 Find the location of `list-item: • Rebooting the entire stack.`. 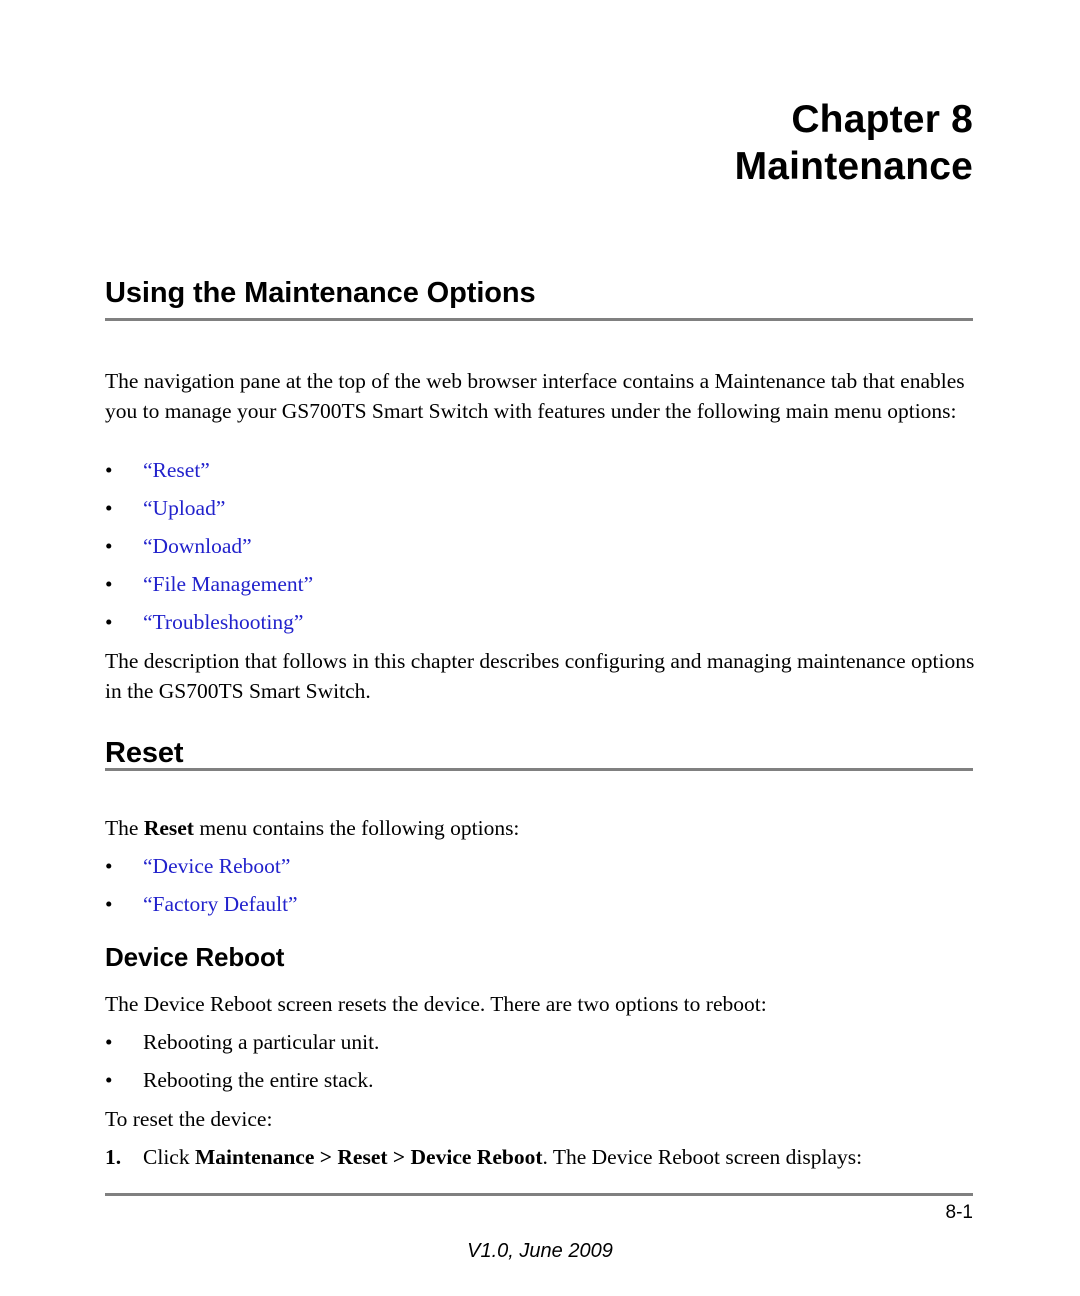

list-item: • Rebooting the entire stack. is located at coordinates (545, 1080).